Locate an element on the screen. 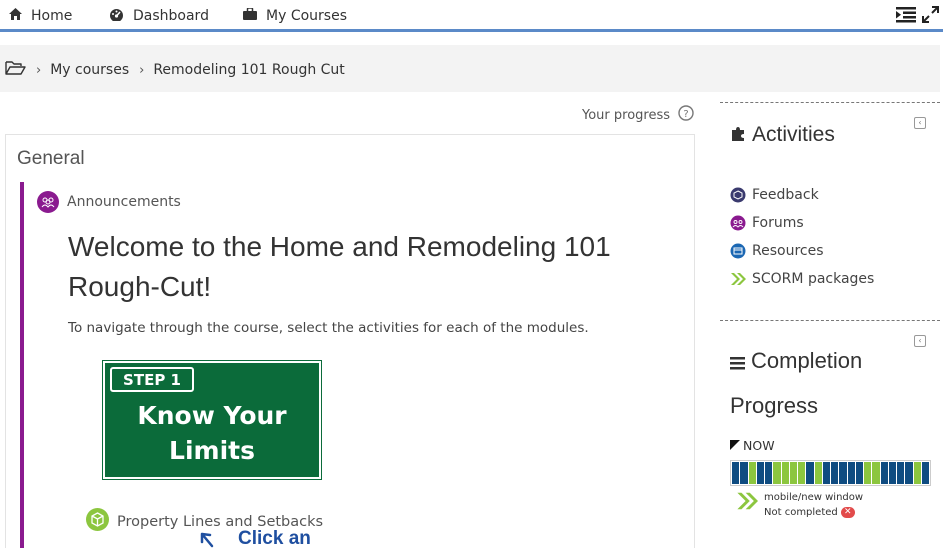 This screenshot has height=548, width=943. forums-icon is located at coordinates (738, 223).